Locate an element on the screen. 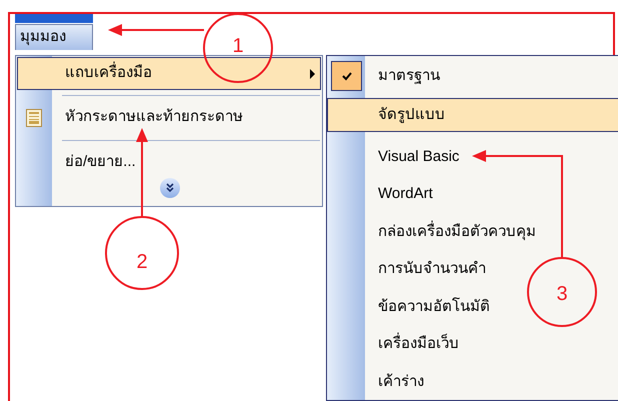 Image resolution: width=618 pixels, height=401 pixels. toolbar-menu-item: Visual Basic is located at coordinates (436, 157).